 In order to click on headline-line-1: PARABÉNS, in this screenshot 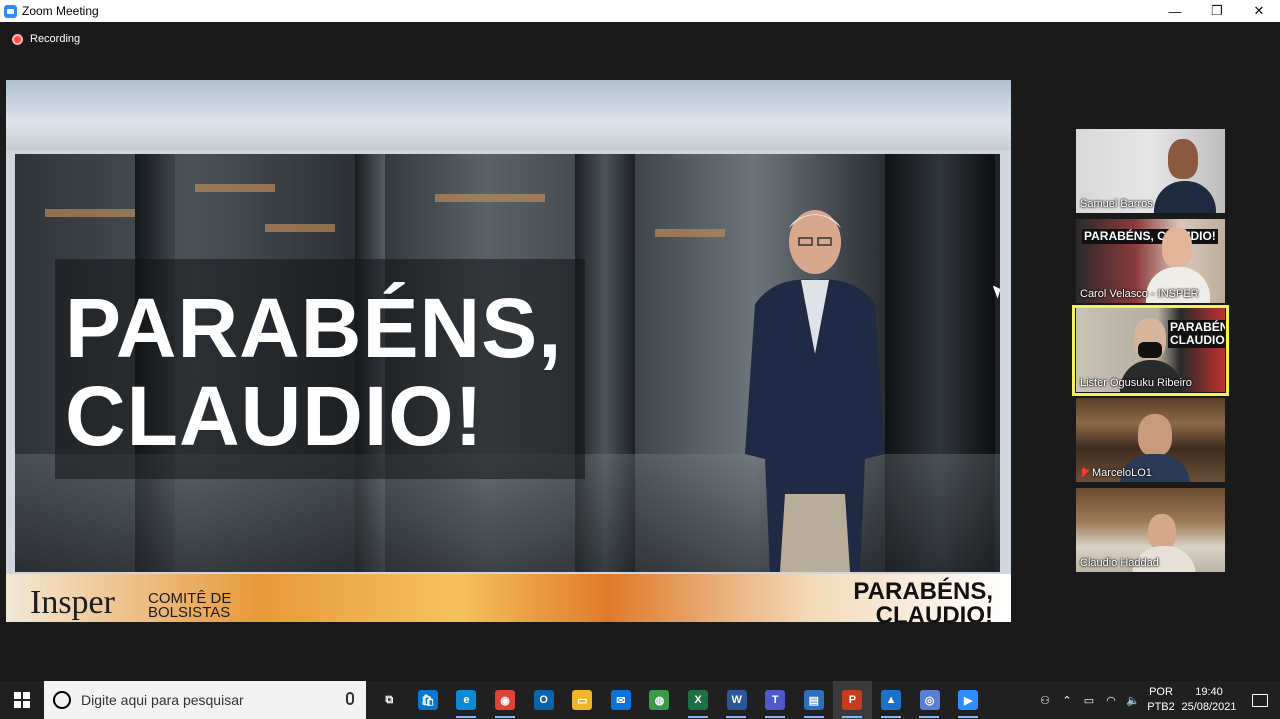, I will do `click(314, 328)`.